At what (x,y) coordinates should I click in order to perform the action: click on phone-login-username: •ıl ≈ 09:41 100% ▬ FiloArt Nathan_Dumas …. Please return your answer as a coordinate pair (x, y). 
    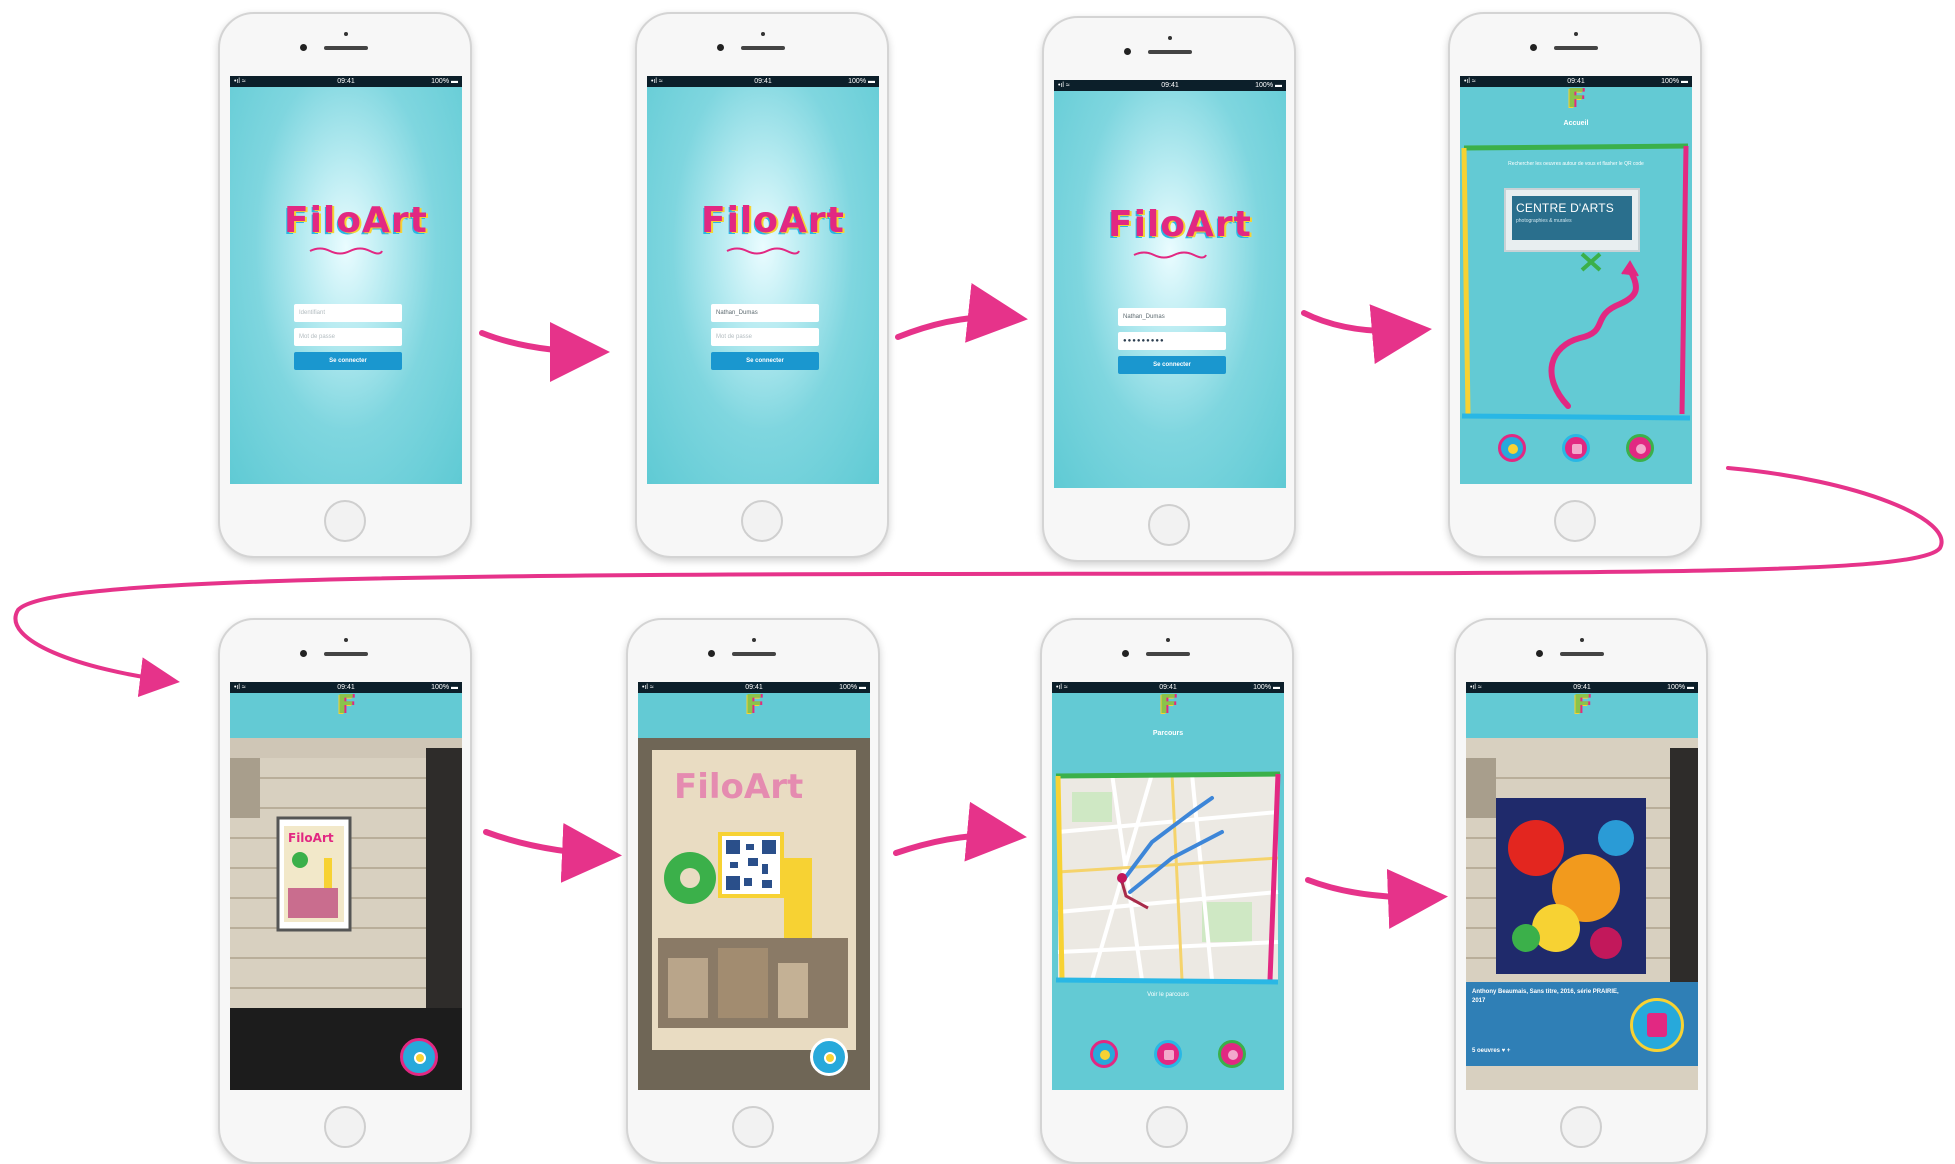
    Looking at the image, I should click on (762, 285).